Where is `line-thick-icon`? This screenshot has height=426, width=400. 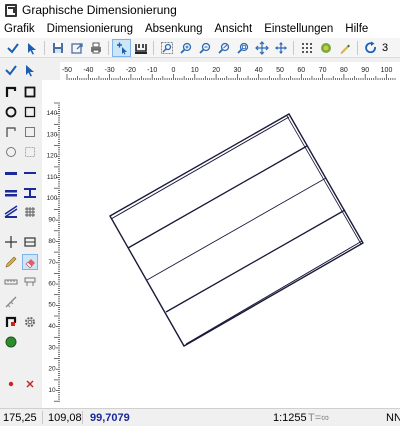 line-thick-icon is located at coordinates (11, 173).